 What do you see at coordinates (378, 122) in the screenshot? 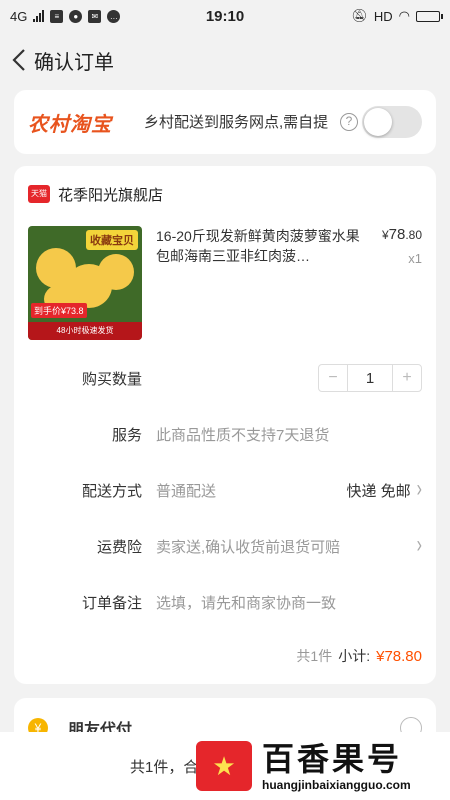
I see `toggle-knob` at bounding box center [378, 122].